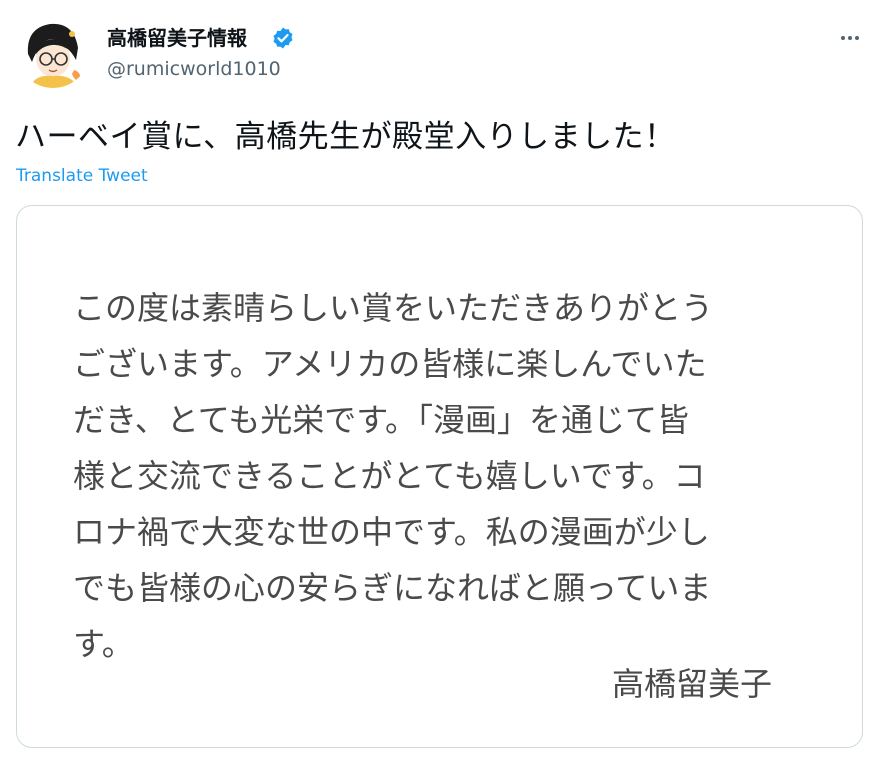  Describe the element at coordinates (390, 364) in the screenshot. I see `statement-line: ございます。アメリカの皆様に楽しんでいた` at that location.